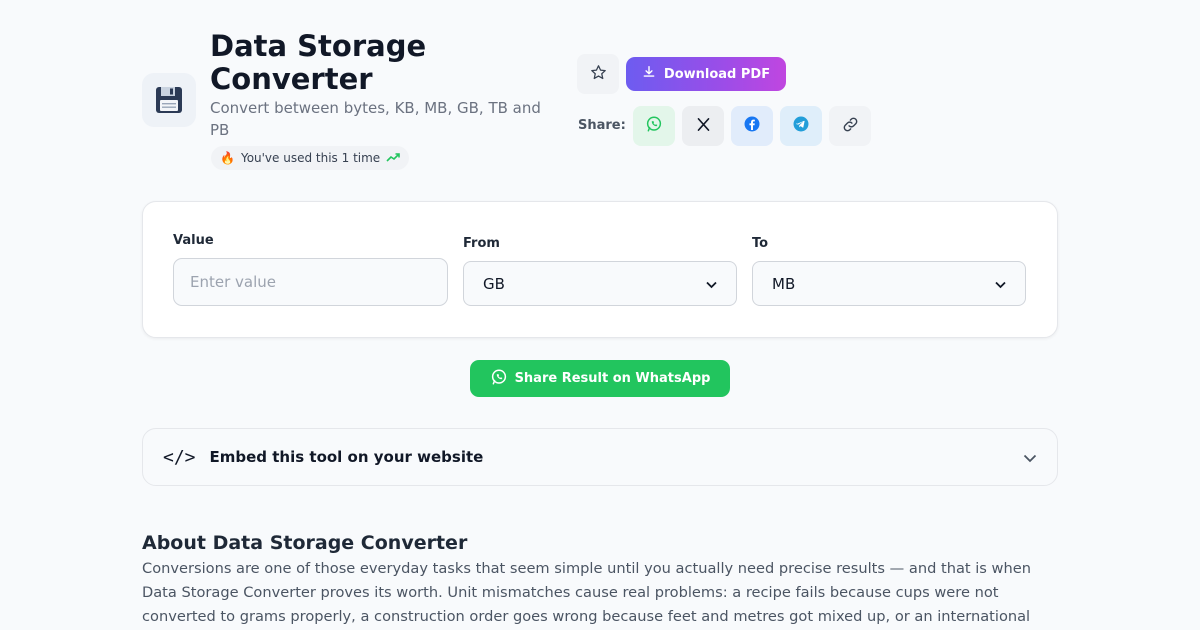 The width and height of the screenshot is (1200, 630). I want to click on share-whatsapp-button, so click(654, 126).